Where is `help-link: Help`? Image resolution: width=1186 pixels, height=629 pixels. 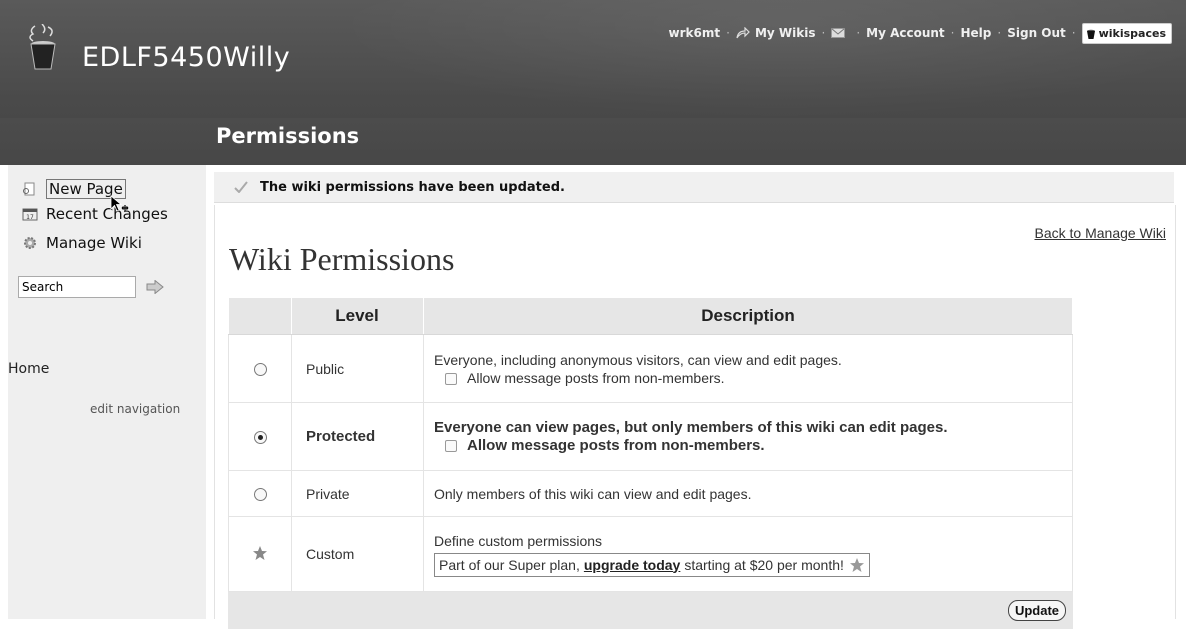
help-link: Help is located at coordinates (976, 33).